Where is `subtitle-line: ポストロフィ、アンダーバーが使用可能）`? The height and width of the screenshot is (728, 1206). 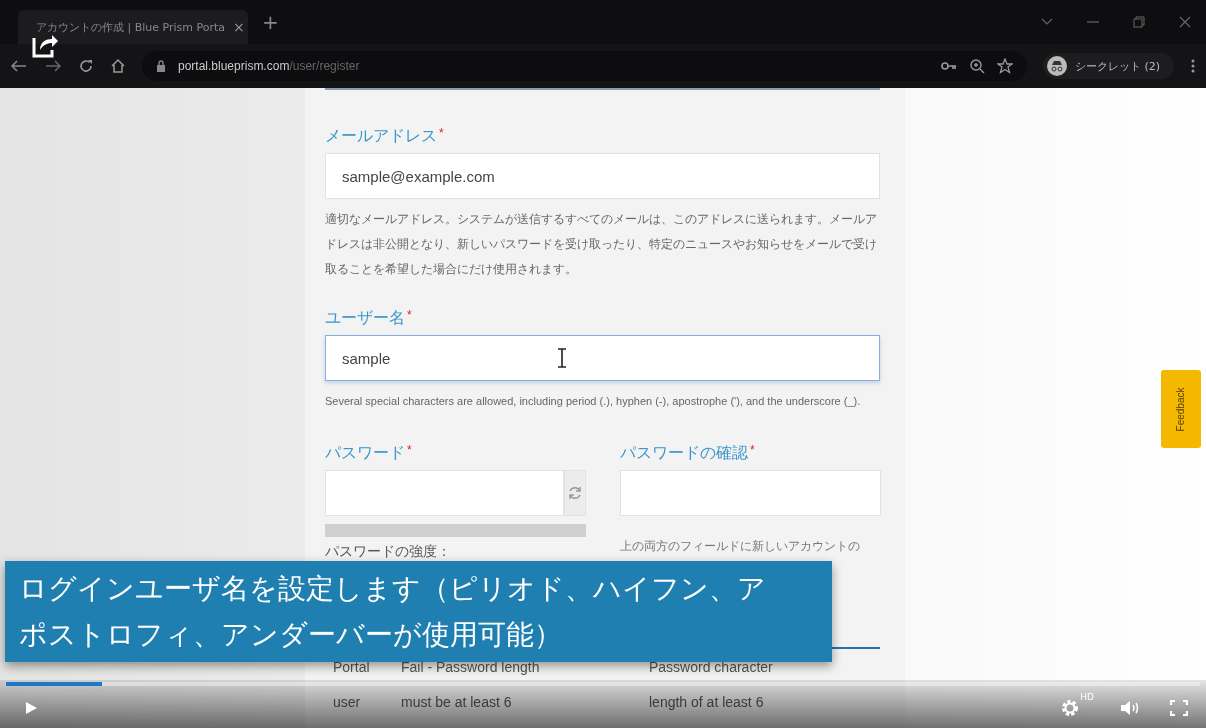 subtitle-line: ポストロフィ、アンダーバーが使用可能） is located at coordinates (291, 634).